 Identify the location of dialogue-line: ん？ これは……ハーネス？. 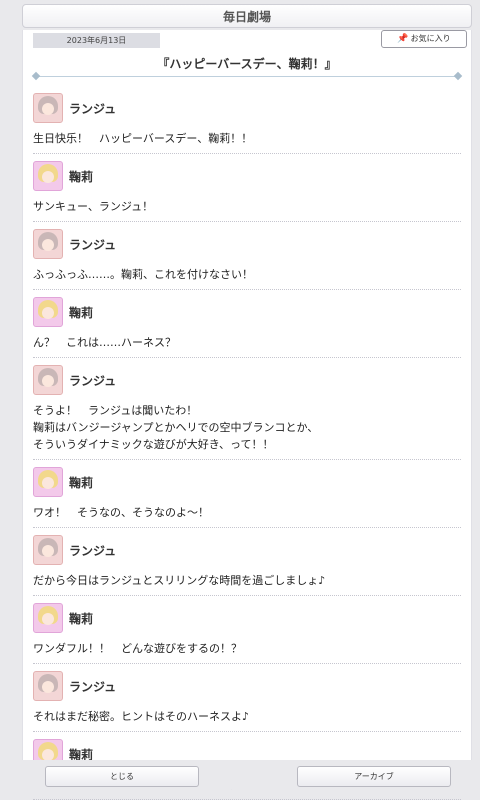
(104, 342).